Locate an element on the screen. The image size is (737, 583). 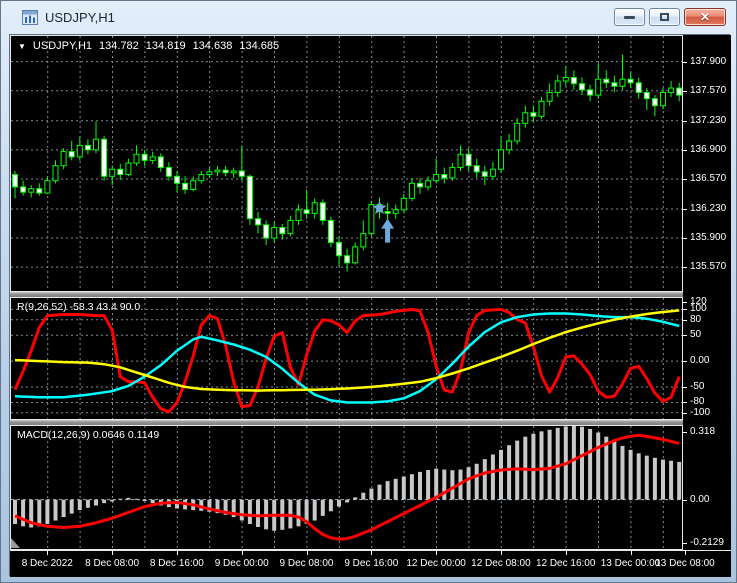
chart-app-icon is located at coordinates (30, 17).